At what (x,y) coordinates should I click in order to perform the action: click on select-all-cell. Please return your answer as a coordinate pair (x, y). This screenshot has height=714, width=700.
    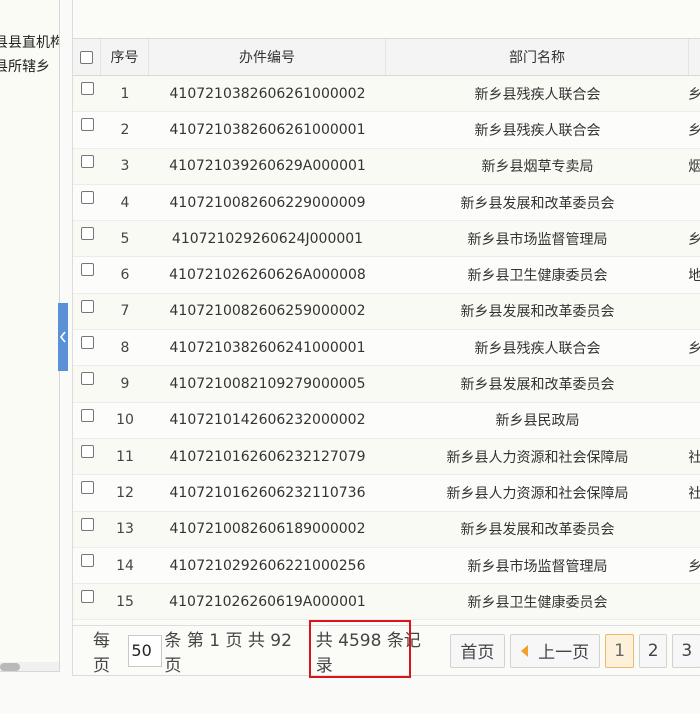
    Looking at the image, I should click on (87, 57).